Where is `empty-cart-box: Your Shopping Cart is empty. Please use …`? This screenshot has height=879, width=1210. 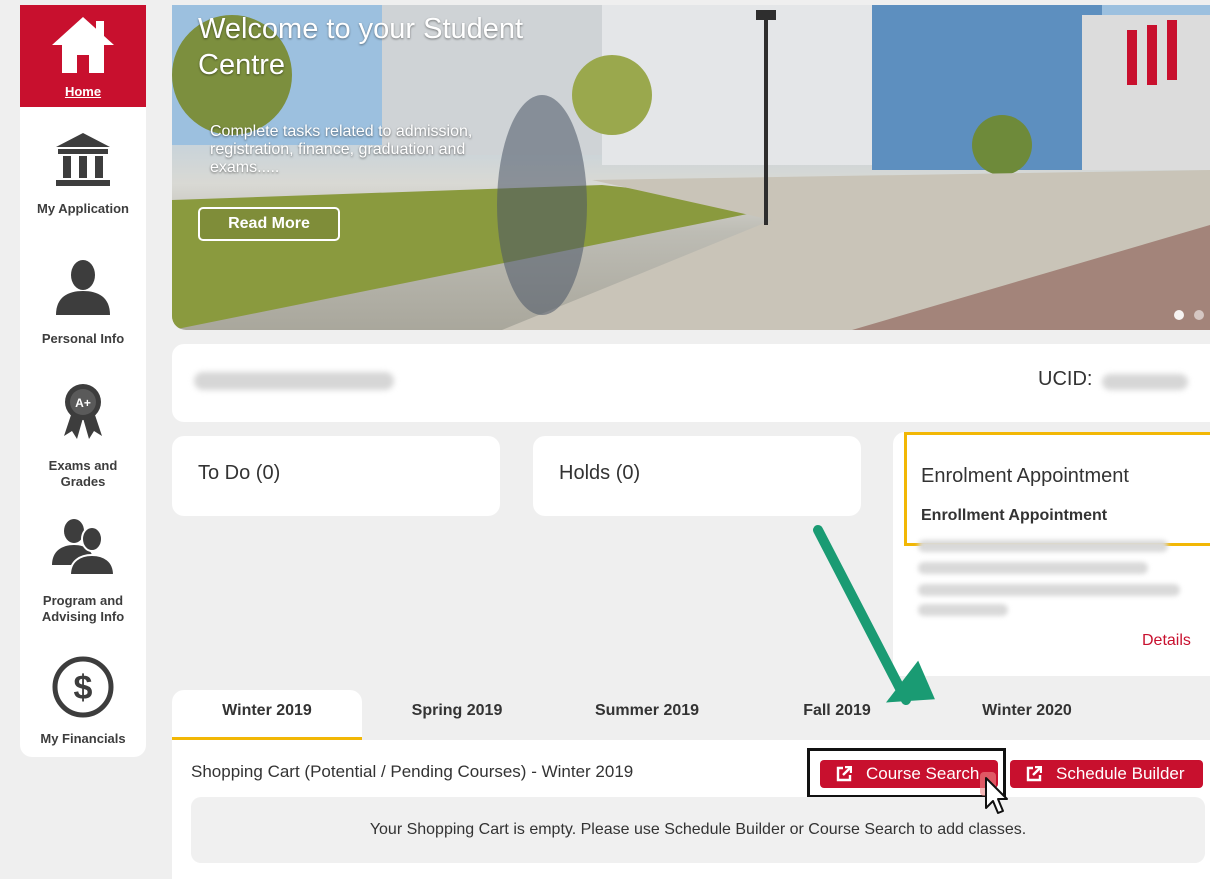
empty-cart-box: Your Shopping Cart is empty. Please use … is located at coordinates (698, 830).